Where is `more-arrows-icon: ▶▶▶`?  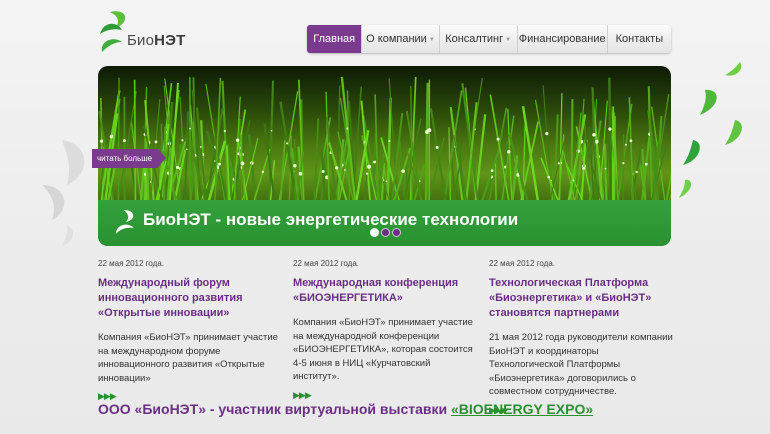
more-arrows-icon: ▶▶▶ is located at coordinates (385, 395).